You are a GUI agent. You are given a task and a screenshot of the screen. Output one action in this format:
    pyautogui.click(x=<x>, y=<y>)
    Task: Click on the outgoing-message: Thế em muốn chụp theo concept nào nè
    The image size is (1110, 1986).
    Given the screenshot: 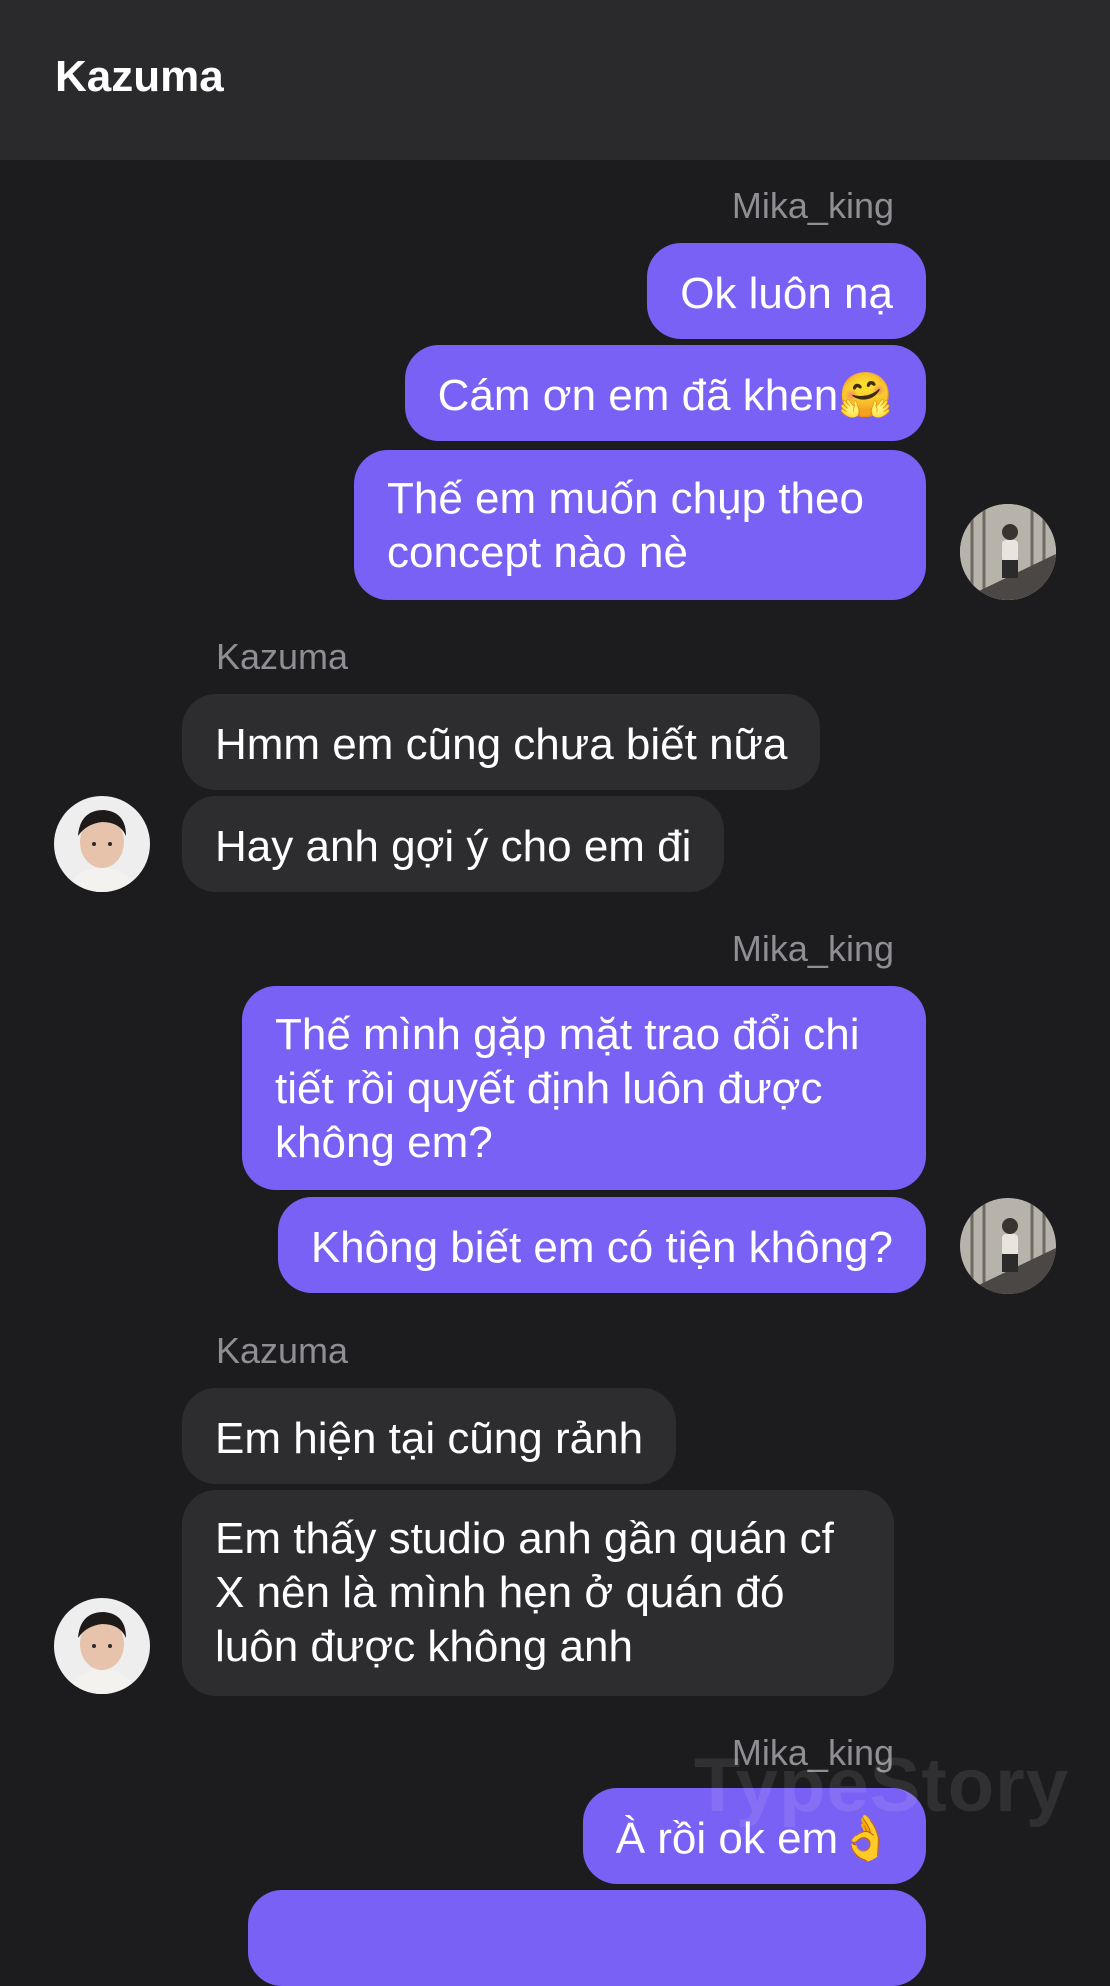 What is the action you would take?
    pyautogui.click(x=640, y=525)
    